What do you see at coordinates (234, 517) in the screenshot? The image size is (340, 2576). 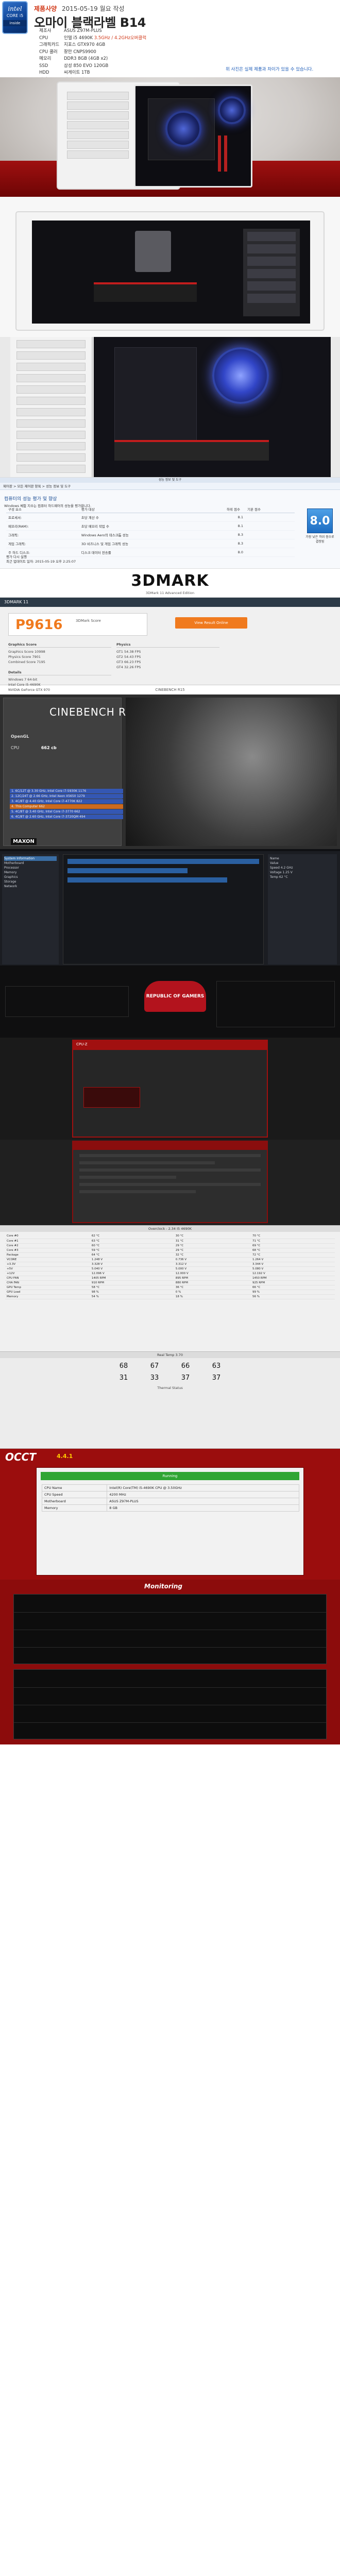 I see `wei-subscore: 8.1` at bounding box center [234, 517].